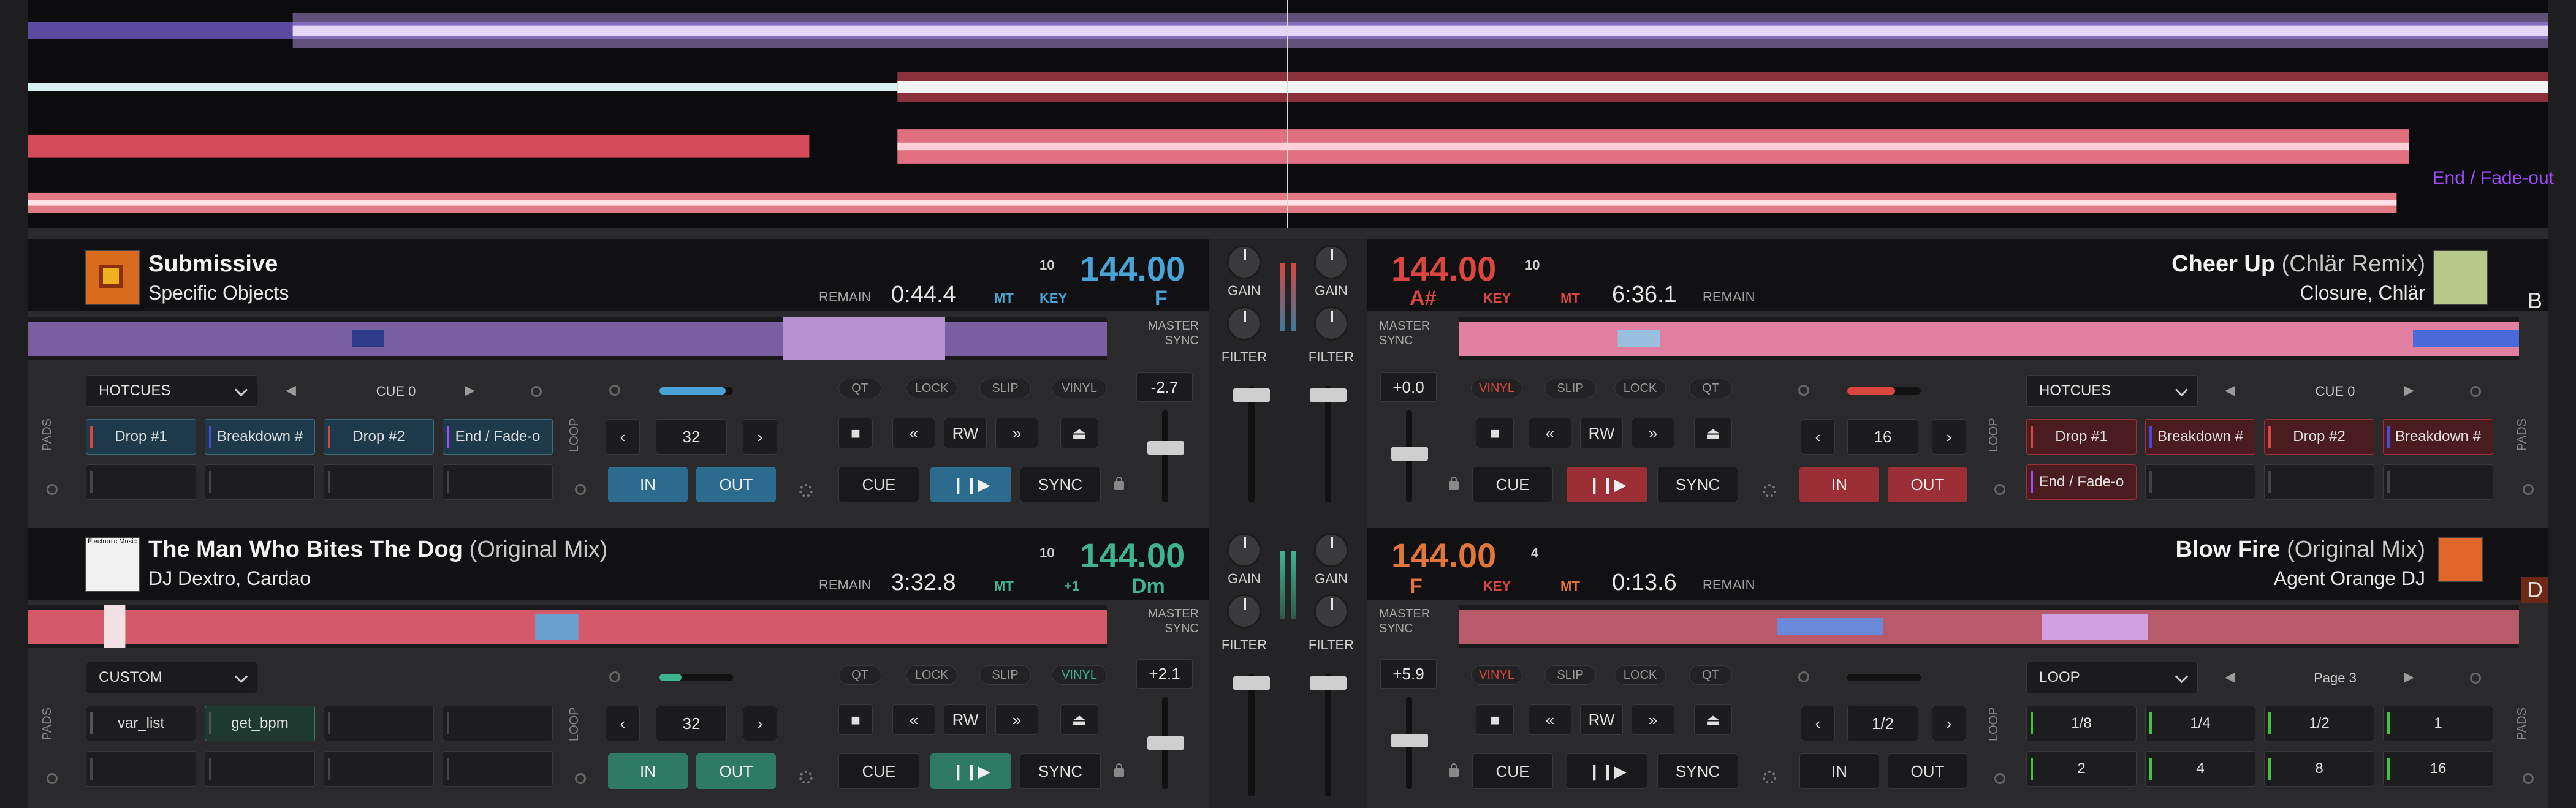 The image size is (2576, 808). What do you see at coordinates (141, 723) in the screenshot?
I see `custom-pad-1: var_list` at bounding box center [141, 723].